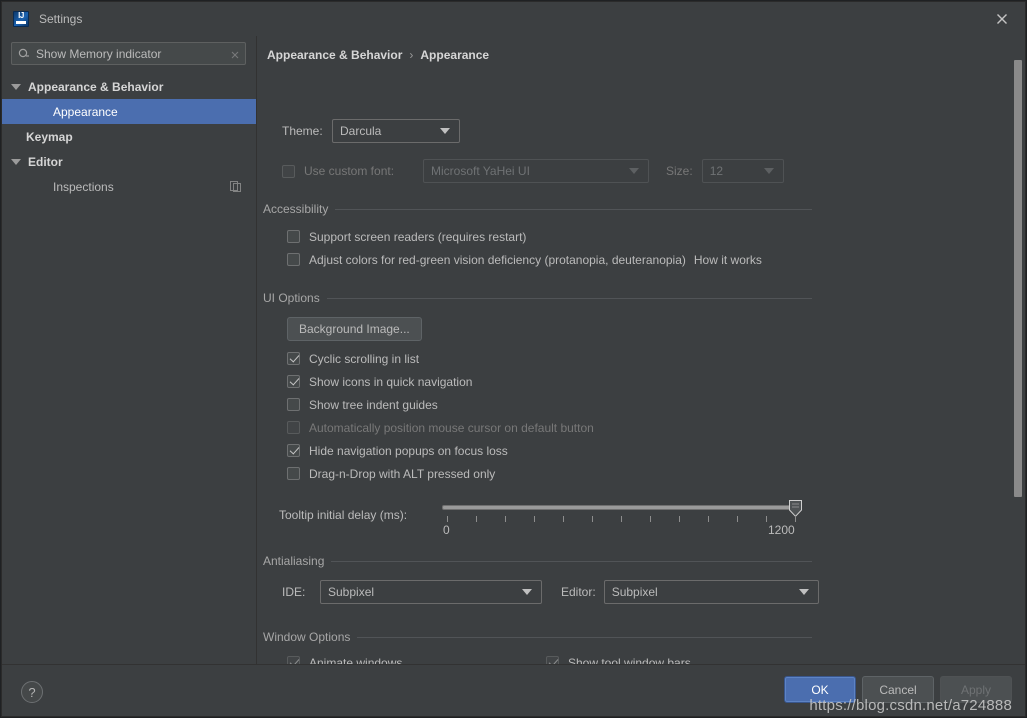  I want to click on window-options-section-header: Window Options, so click(537, 637).